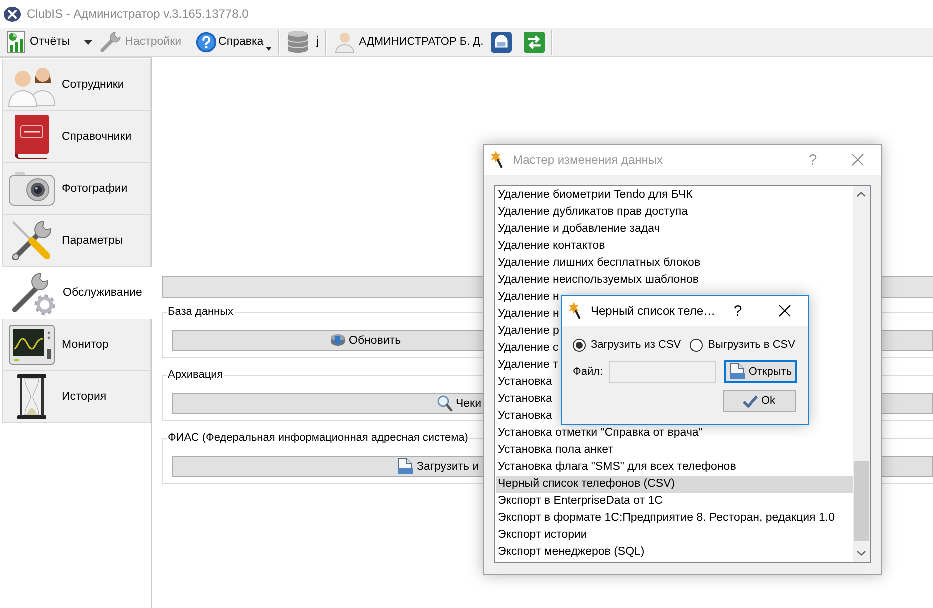 The image size is (933, 608). What do you see at coordinates (201, 312) in the screenshot?
I see `group-title: База данных` at bounding box center [201, 312].